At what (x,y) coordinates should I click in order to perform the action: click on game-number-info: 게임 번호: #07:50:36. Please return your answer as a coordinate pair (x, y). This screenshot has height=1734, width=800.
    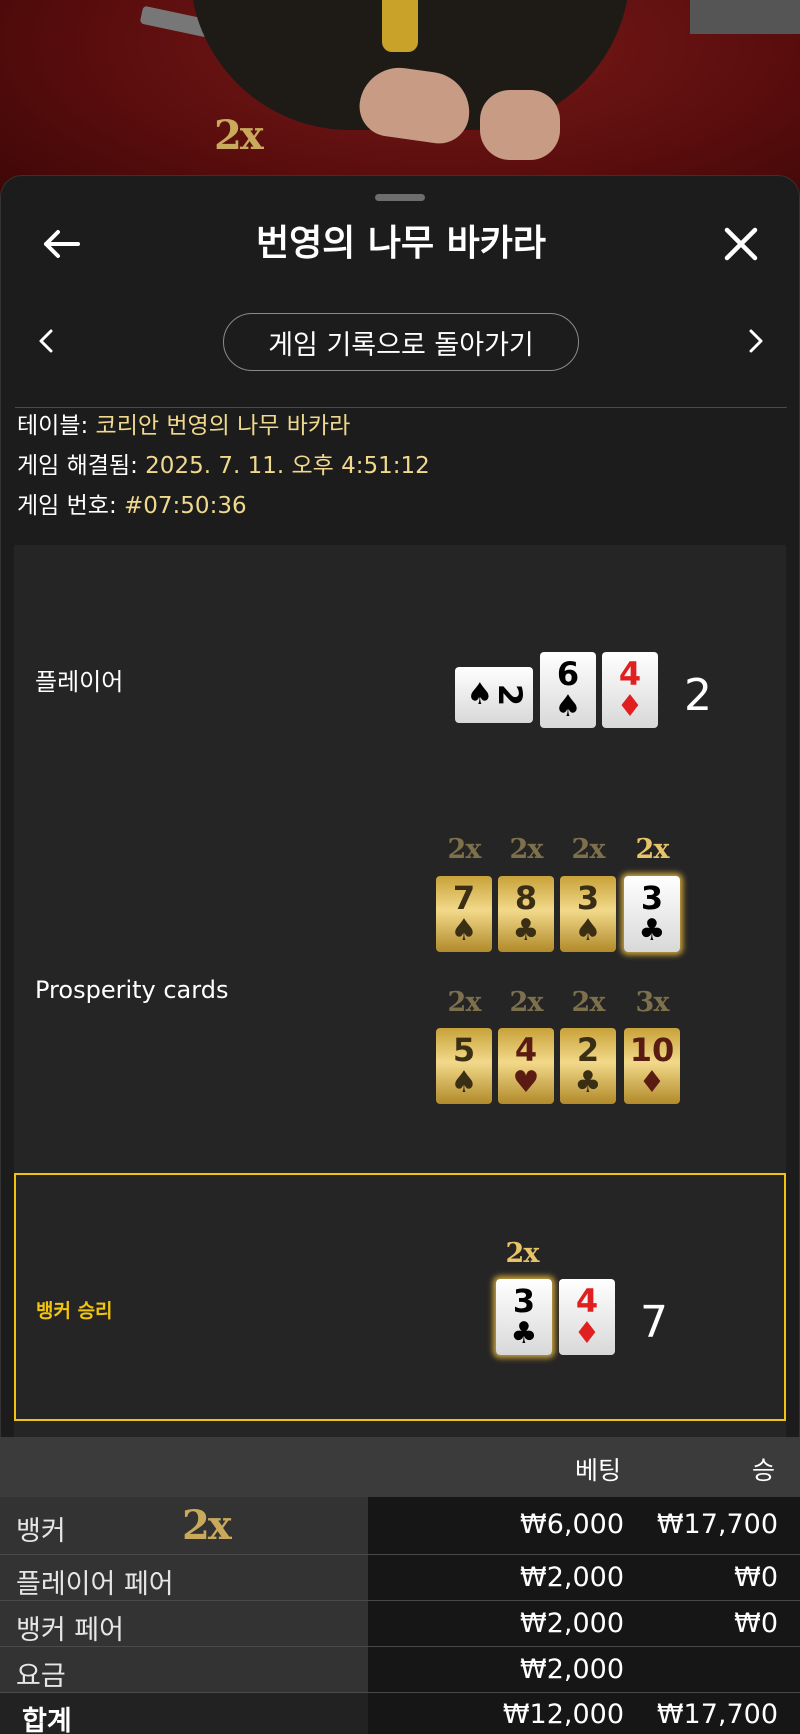
    Looking at the image, I should click on (132, 506).